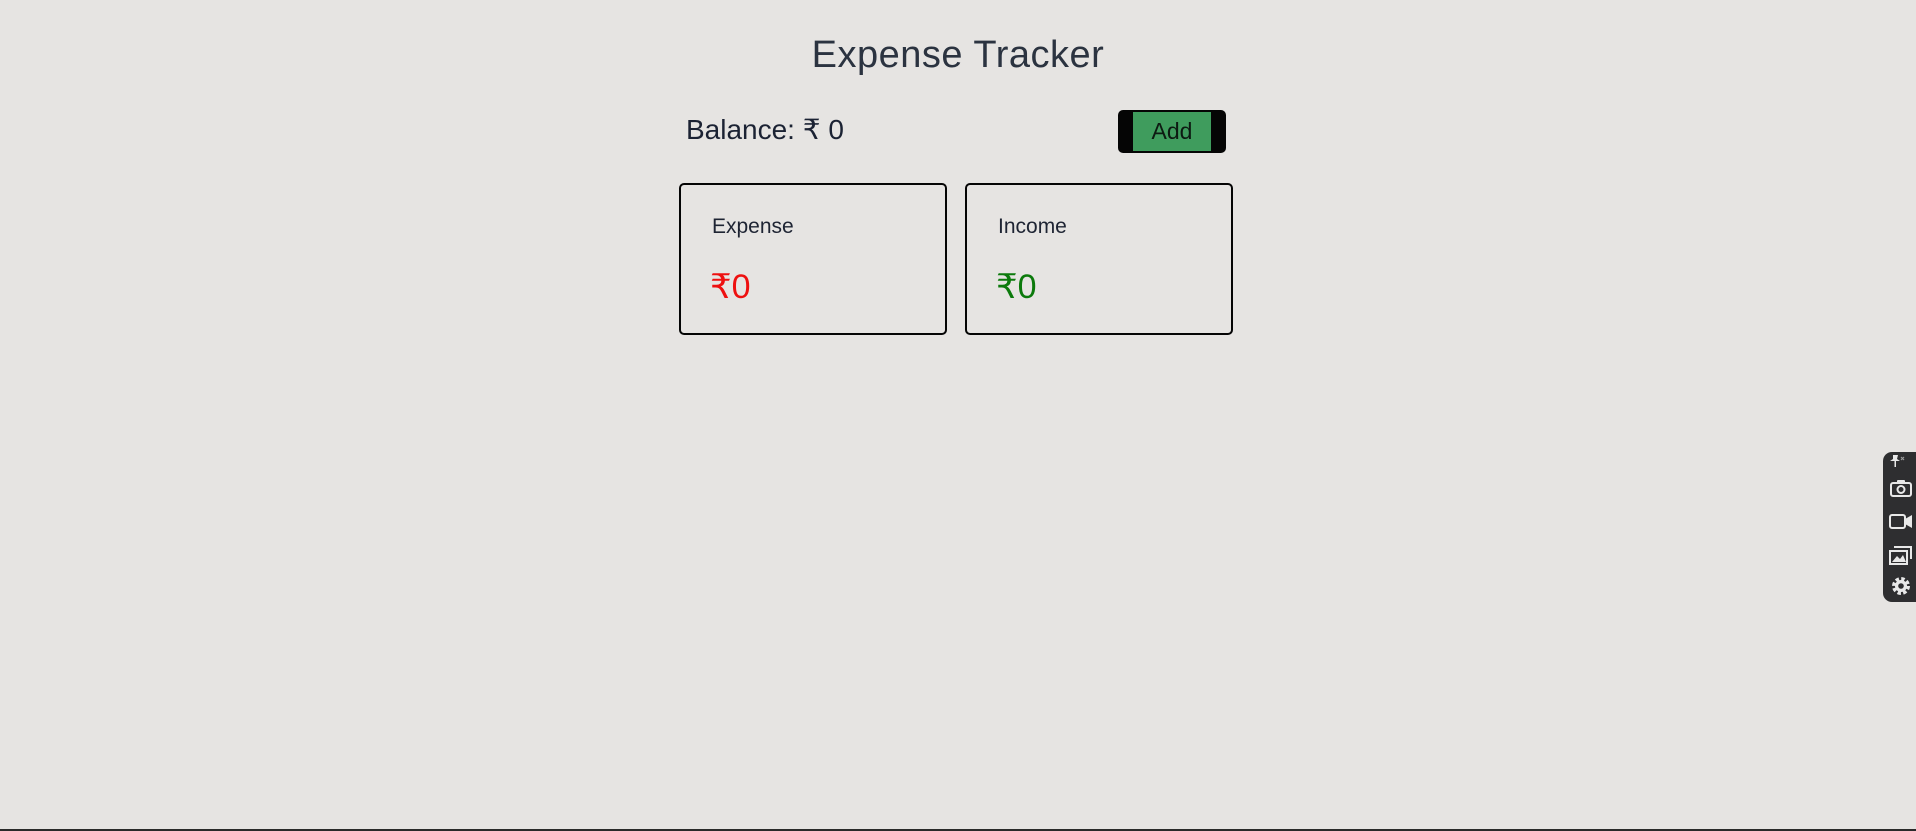 The width and height of the screenshot is (1916, 831). I want to click on expense-label: Expense, so click(753, 226).